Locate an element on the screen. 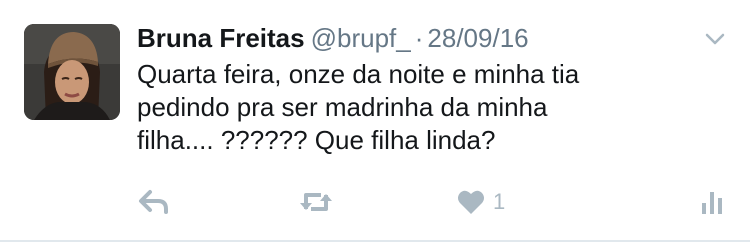 Image resolution: width=750 pixels, height=242 pixels. like-count: 1 is located at coordinates (499, 201).